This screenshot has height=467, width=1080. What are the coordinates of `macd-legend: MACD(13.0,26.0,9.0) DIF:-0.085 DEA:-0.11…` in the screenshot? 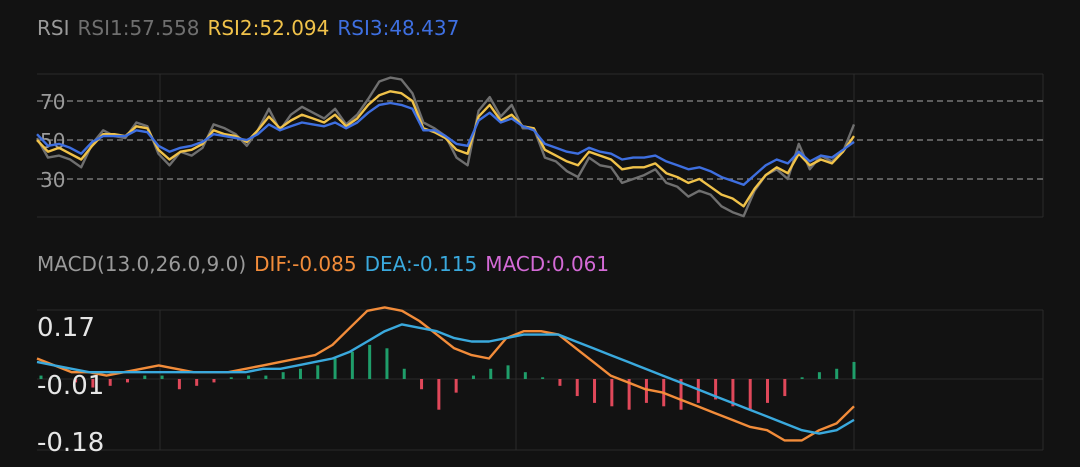 It's located at (323, 264).